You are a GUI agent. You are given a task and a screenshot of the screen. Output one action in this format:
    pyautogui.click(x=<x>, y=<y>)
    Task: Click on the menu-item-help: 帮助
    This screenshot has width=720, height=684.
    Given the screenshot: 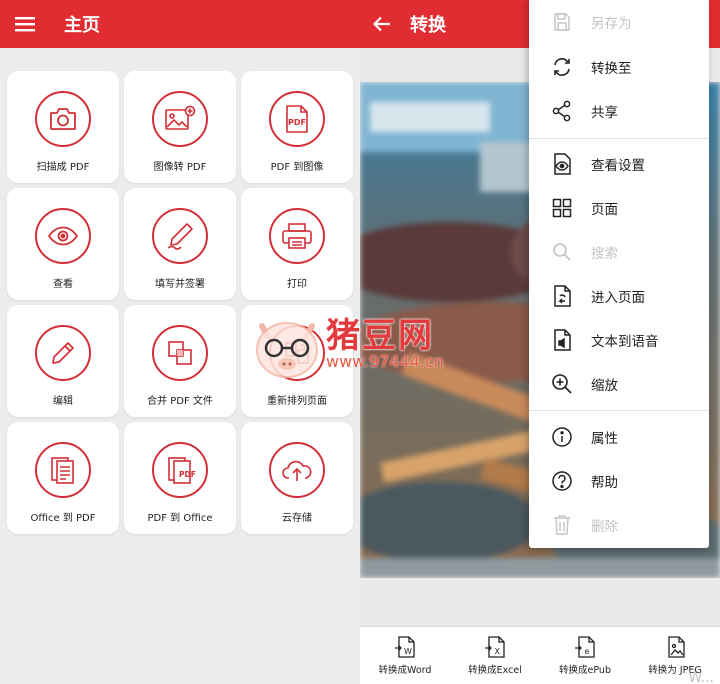 What is the action you would take?
    pyautogui.click(x=619, y=481)
    